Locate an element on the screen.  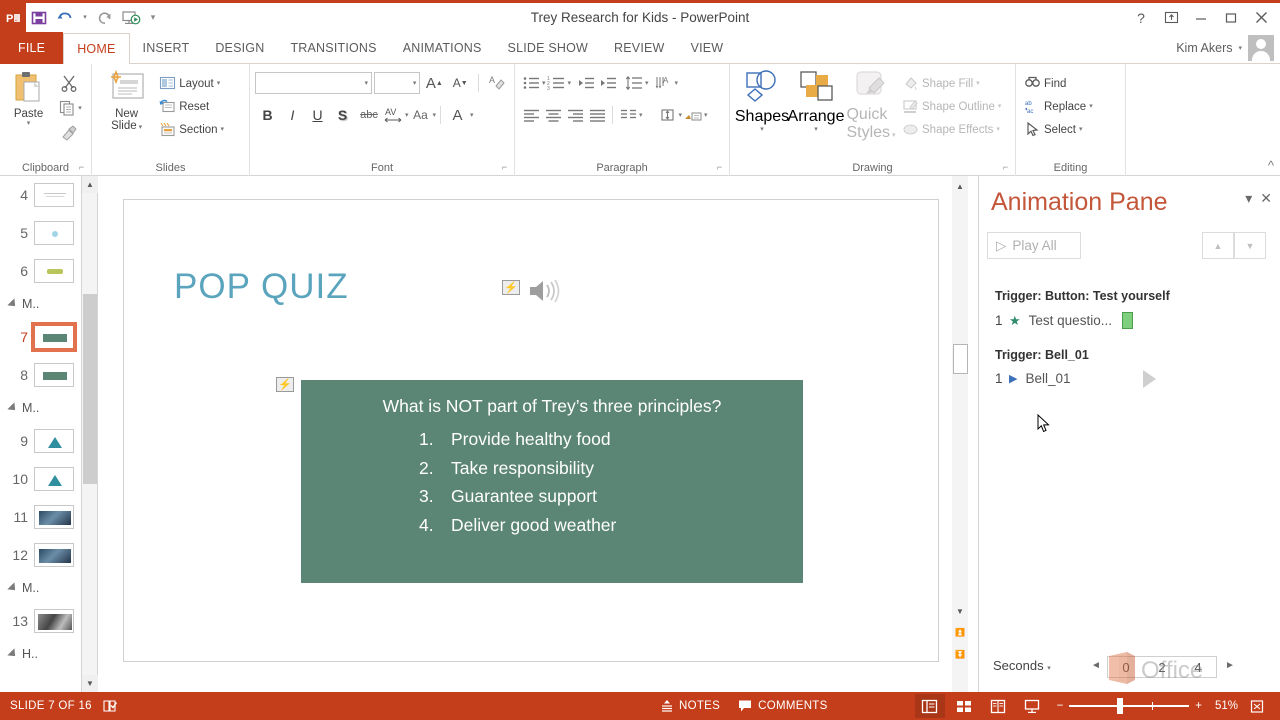
slide-title: POP QUIZ is located at coordinates (261, 287).